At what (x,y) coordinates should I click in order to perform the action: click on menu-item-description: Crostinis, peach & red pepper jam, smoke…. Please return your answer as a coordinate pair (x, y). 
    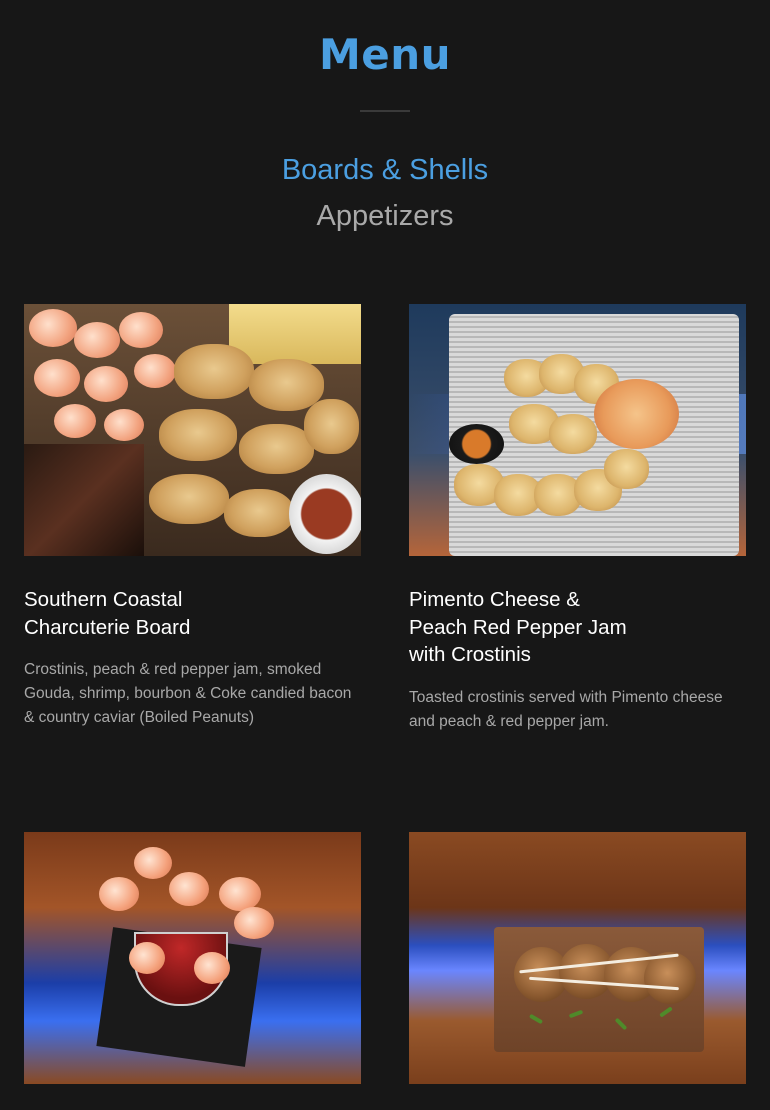
    Looking at the image, I should click on (188, 693).